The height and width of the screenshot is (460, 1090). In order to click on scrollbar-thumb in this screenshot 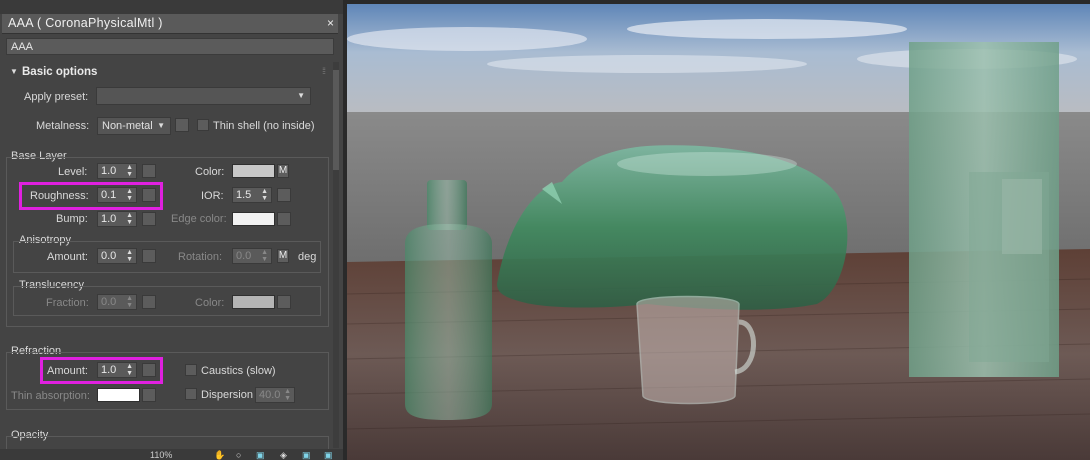, I will do `click(336, 120)`.